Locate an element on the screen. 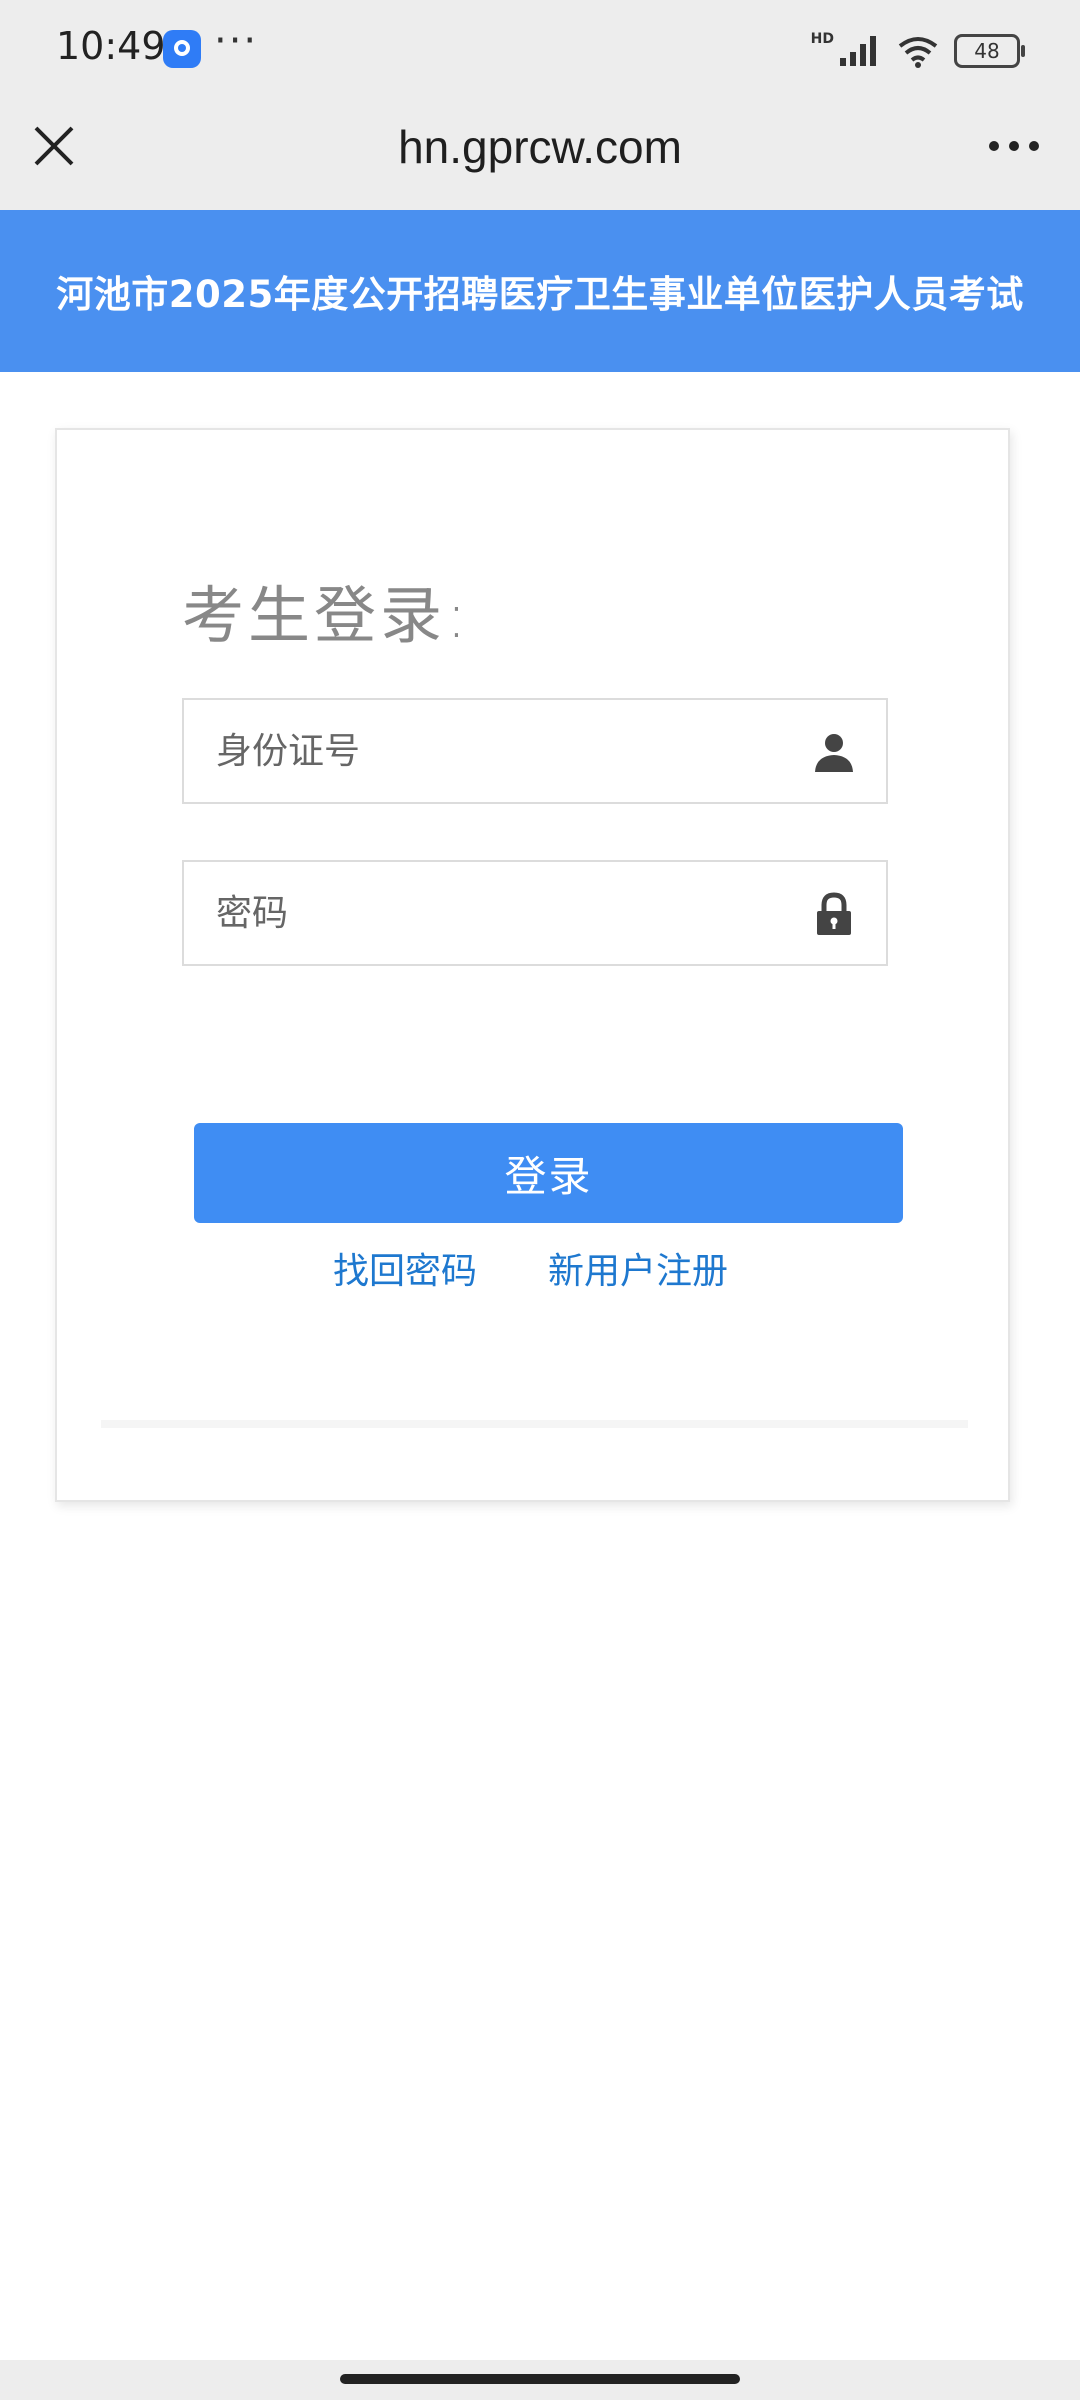  id-number-input is located at coordinates (535, 751).